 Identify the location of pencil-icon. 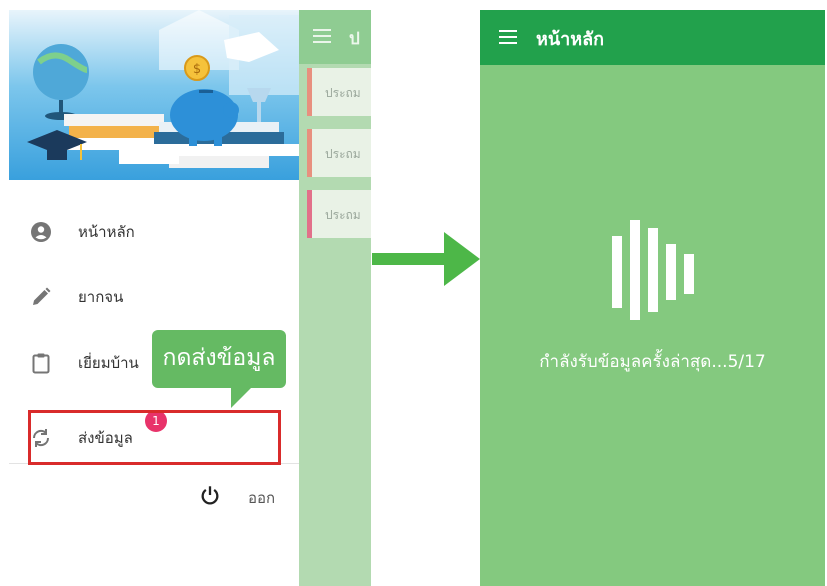
(42, 296).